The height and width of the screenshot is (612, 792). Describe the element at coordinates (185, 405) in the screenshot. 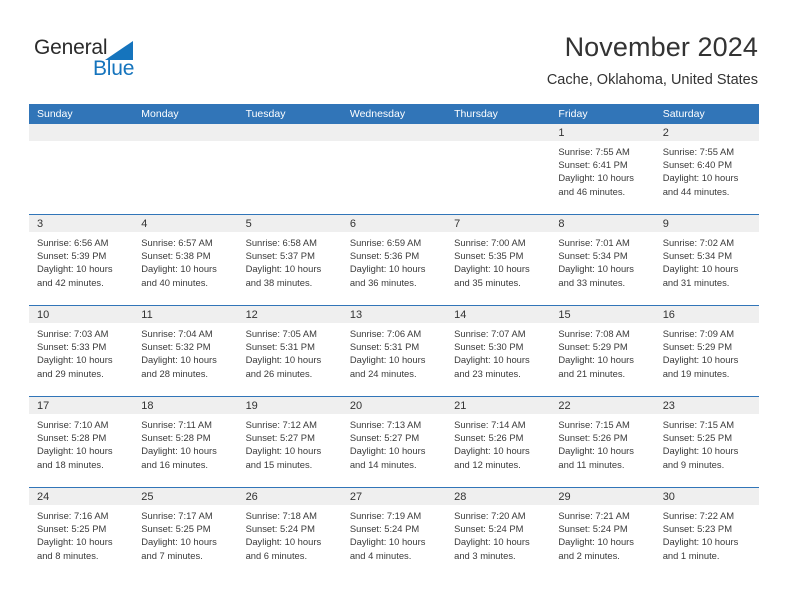

I see `day-number-band: 18` at that location.